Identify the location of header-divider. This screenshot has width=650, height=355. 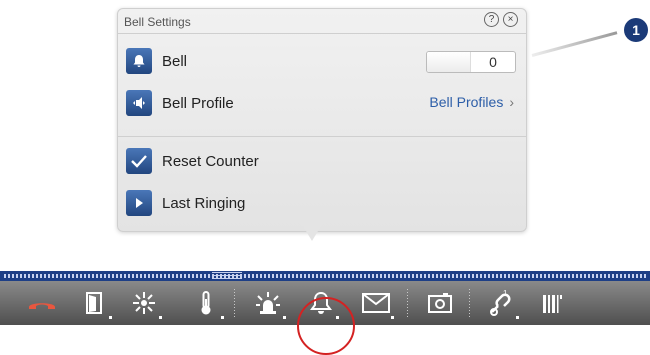
(322, 33).